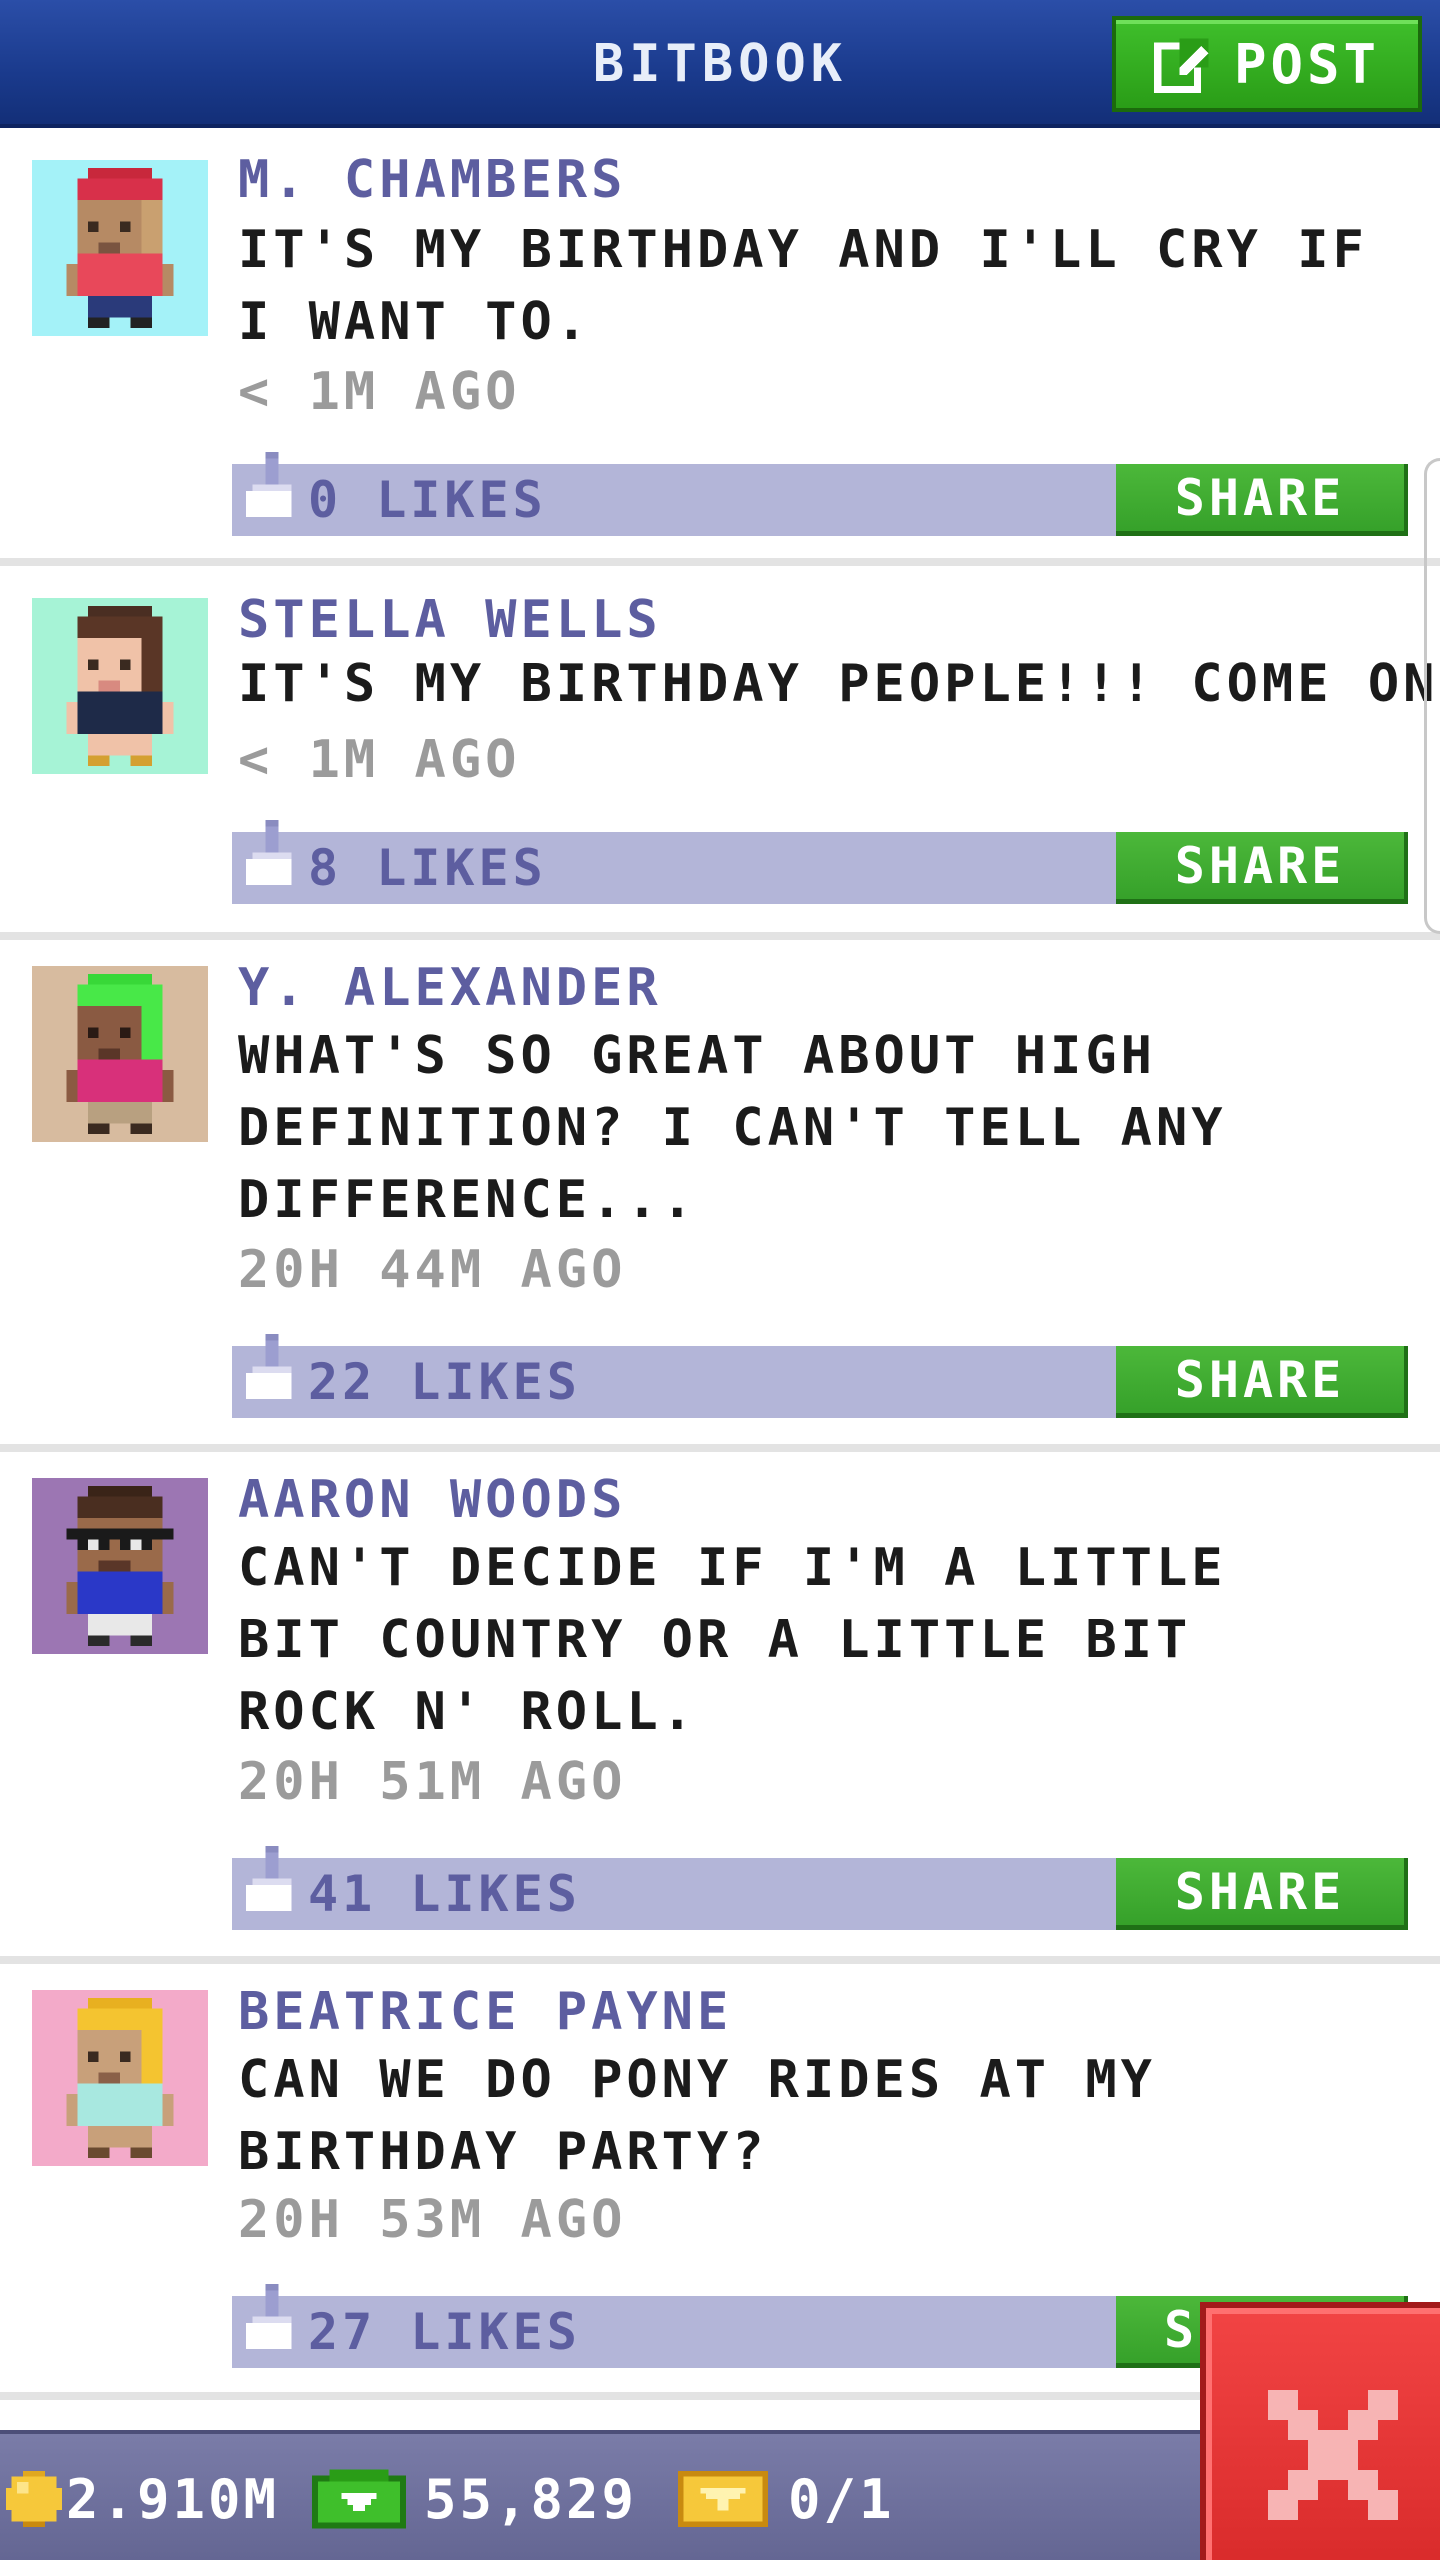  I want to click on likes-count: 22 LIKES, so click(444, 1382).